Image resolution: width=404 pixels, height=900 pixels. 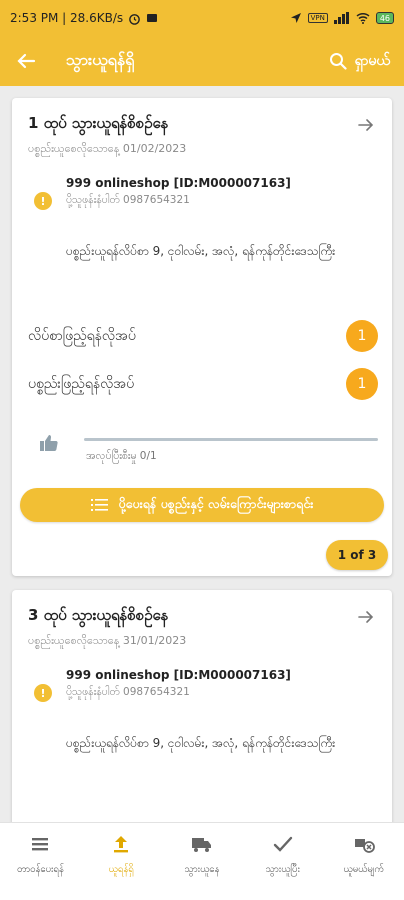 I want to click on vpn-indicator: VPN, so click(x=317, y=18).